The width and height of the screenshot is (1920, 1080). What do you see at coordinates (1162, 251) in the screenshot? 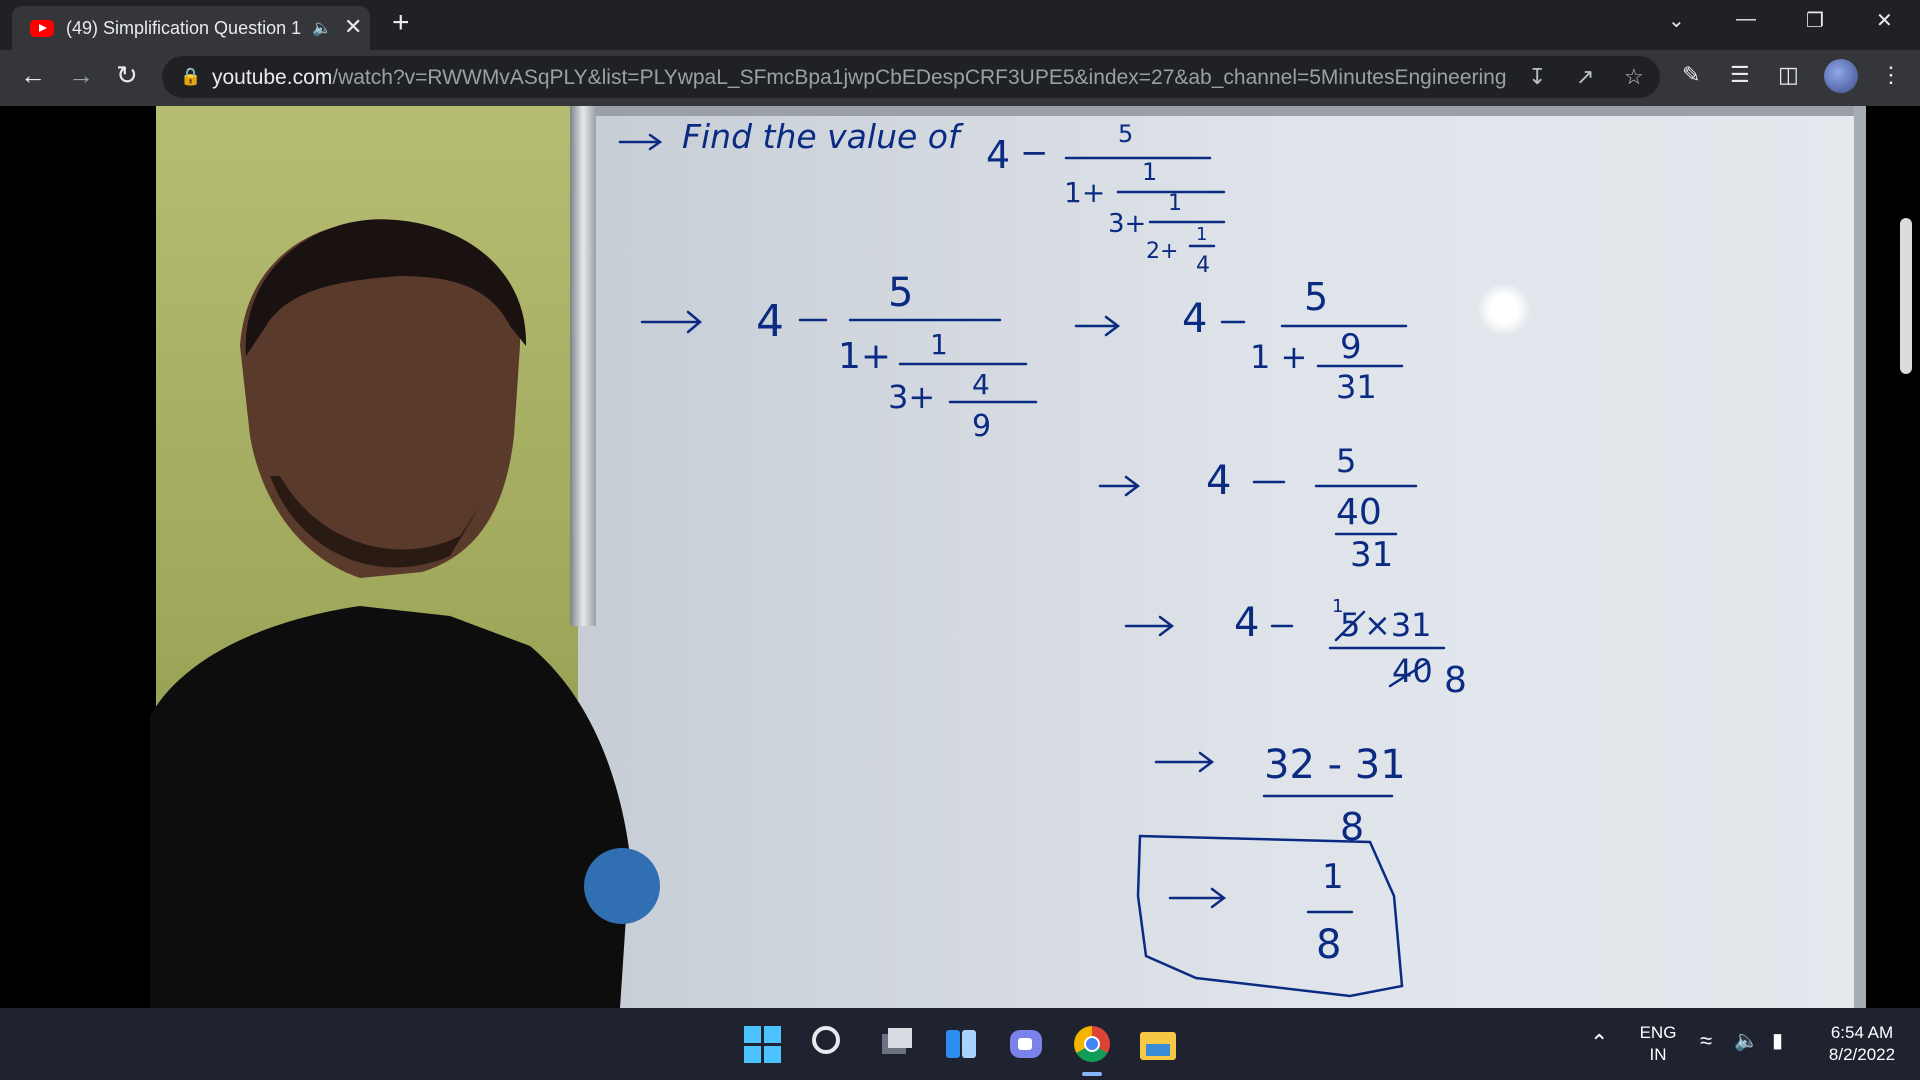
I see `problem-d3-whole: 2+` at bounding box center [1162, 251].